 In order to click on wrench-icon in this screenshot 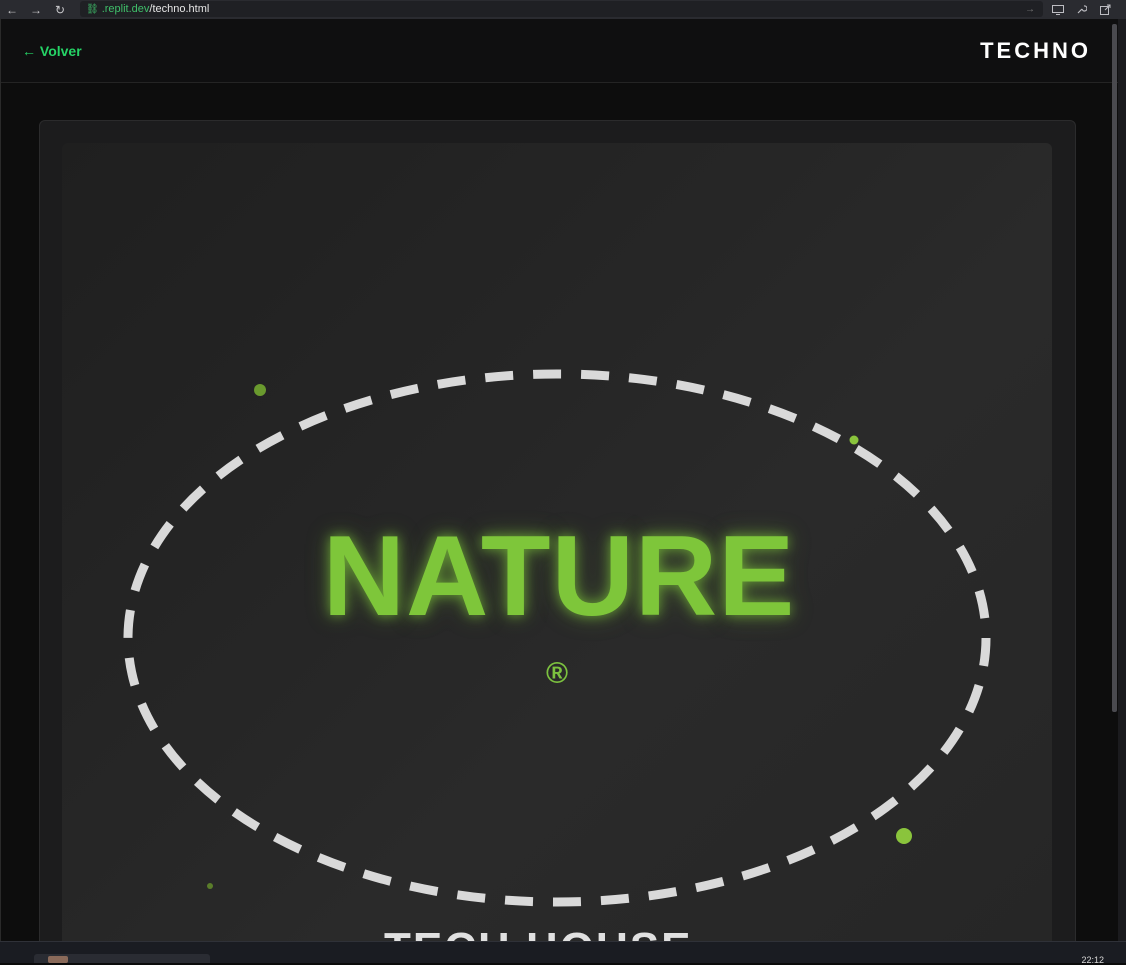, I will do `click(1081, 9)`.